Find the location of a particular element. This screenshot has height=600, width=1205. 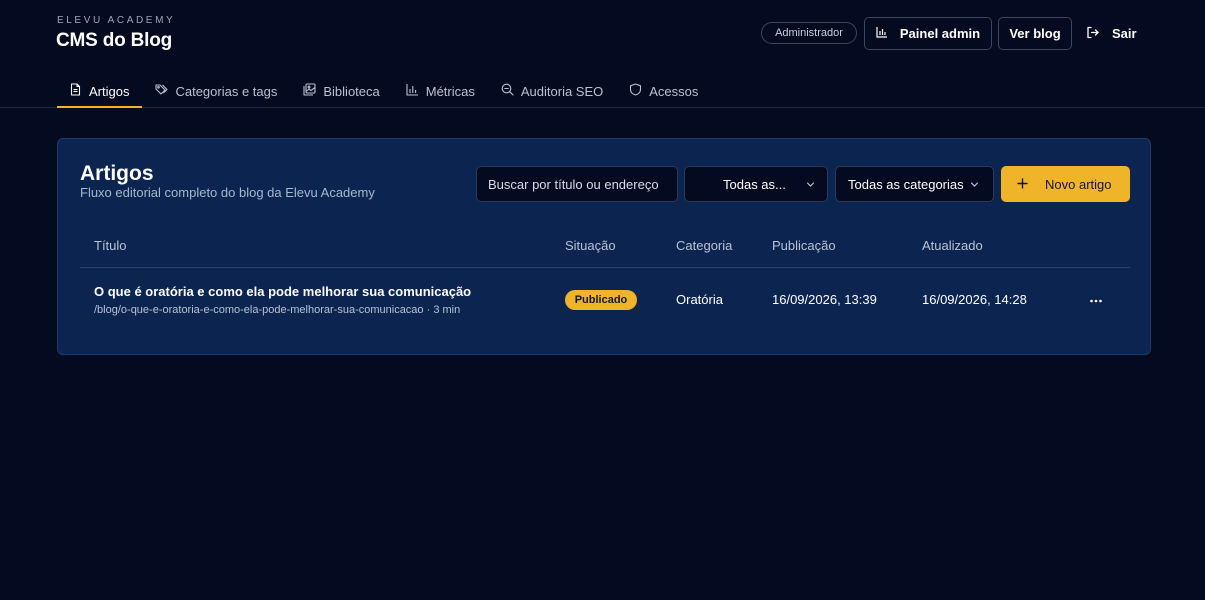

tab-artigos: Artigos is located at coordinates (100, 91).